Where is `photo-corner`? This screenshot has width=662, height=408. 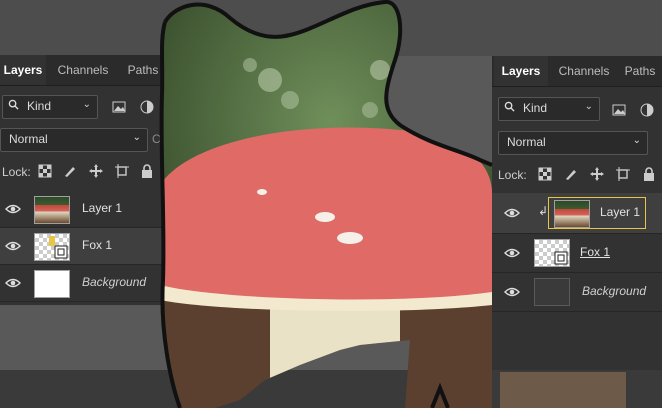
photo-corner is located at coordinates (563, 390).